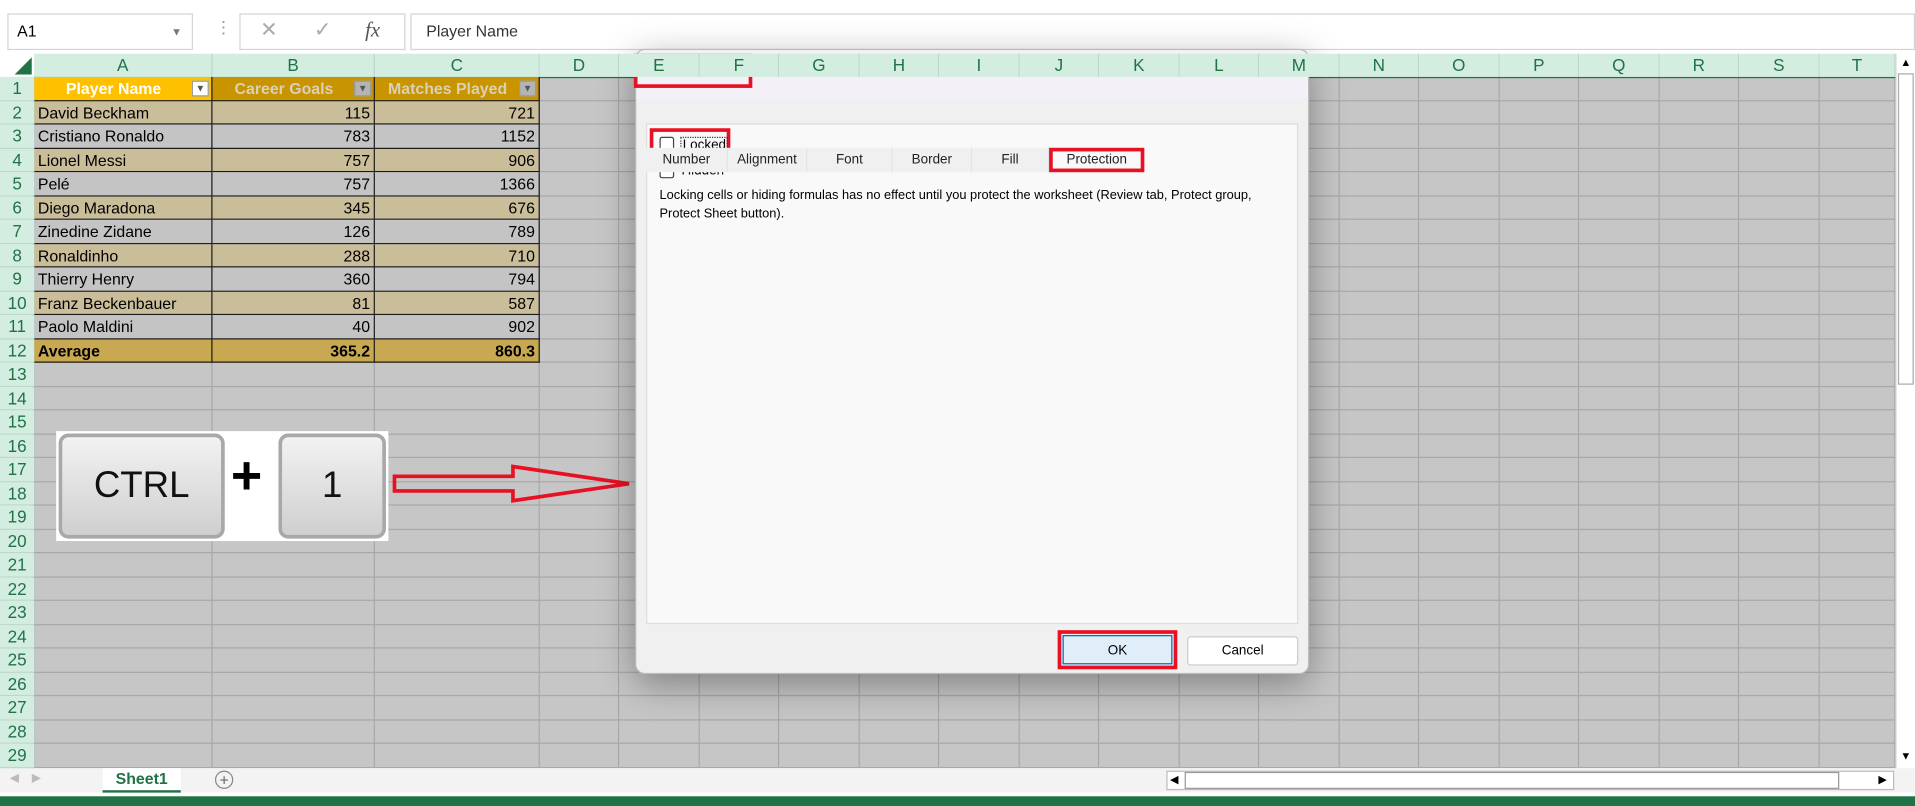 This screenshot has width=1915, height=806. Describe the element at coordinates (1857, 65) in the screenshot. I see `column-header-t: T` at that location.